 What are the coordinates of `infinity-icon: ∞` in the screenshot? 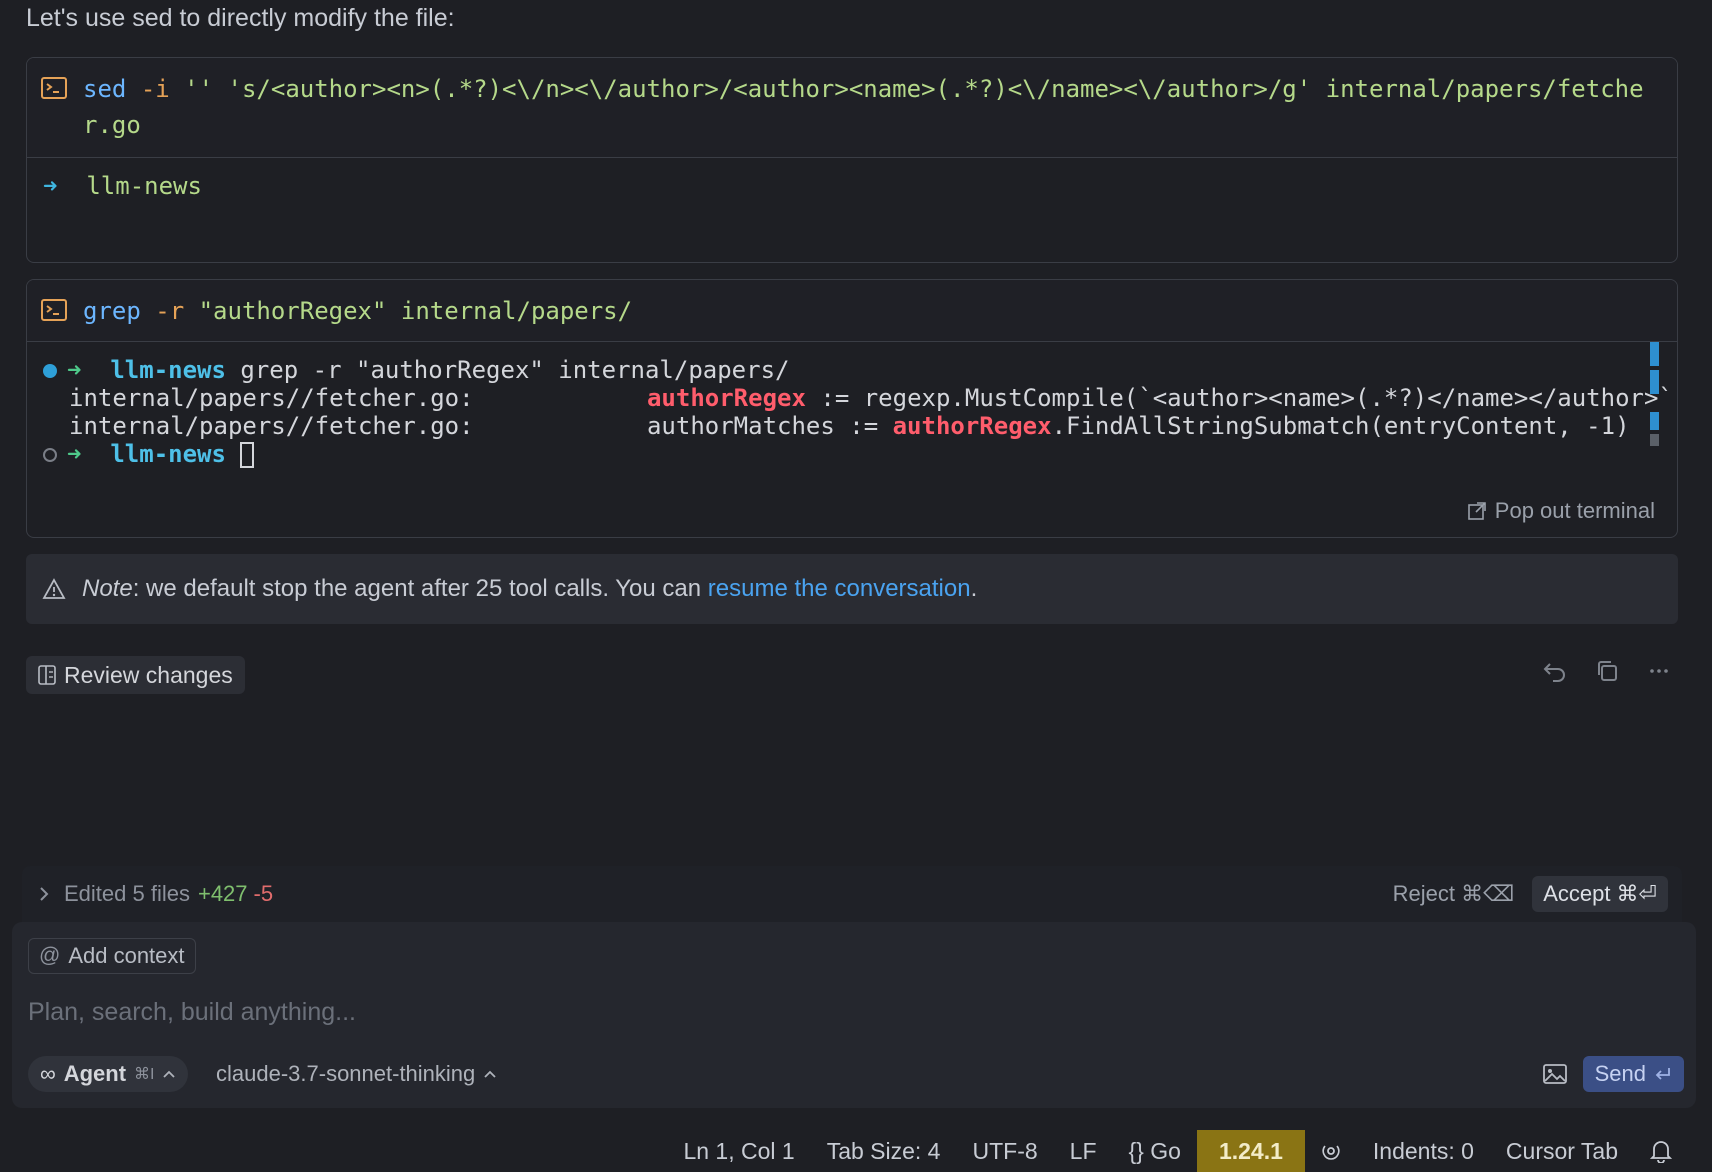 It's located at (48, 1073).